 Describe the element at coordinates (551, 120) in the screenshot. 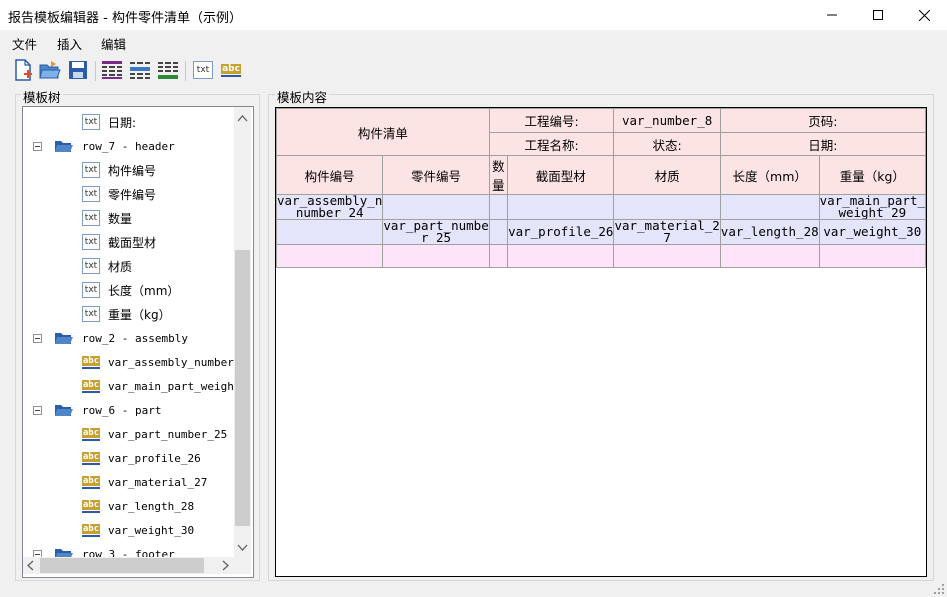

I see `project-number-label-cell: 工程编号:` at that location.